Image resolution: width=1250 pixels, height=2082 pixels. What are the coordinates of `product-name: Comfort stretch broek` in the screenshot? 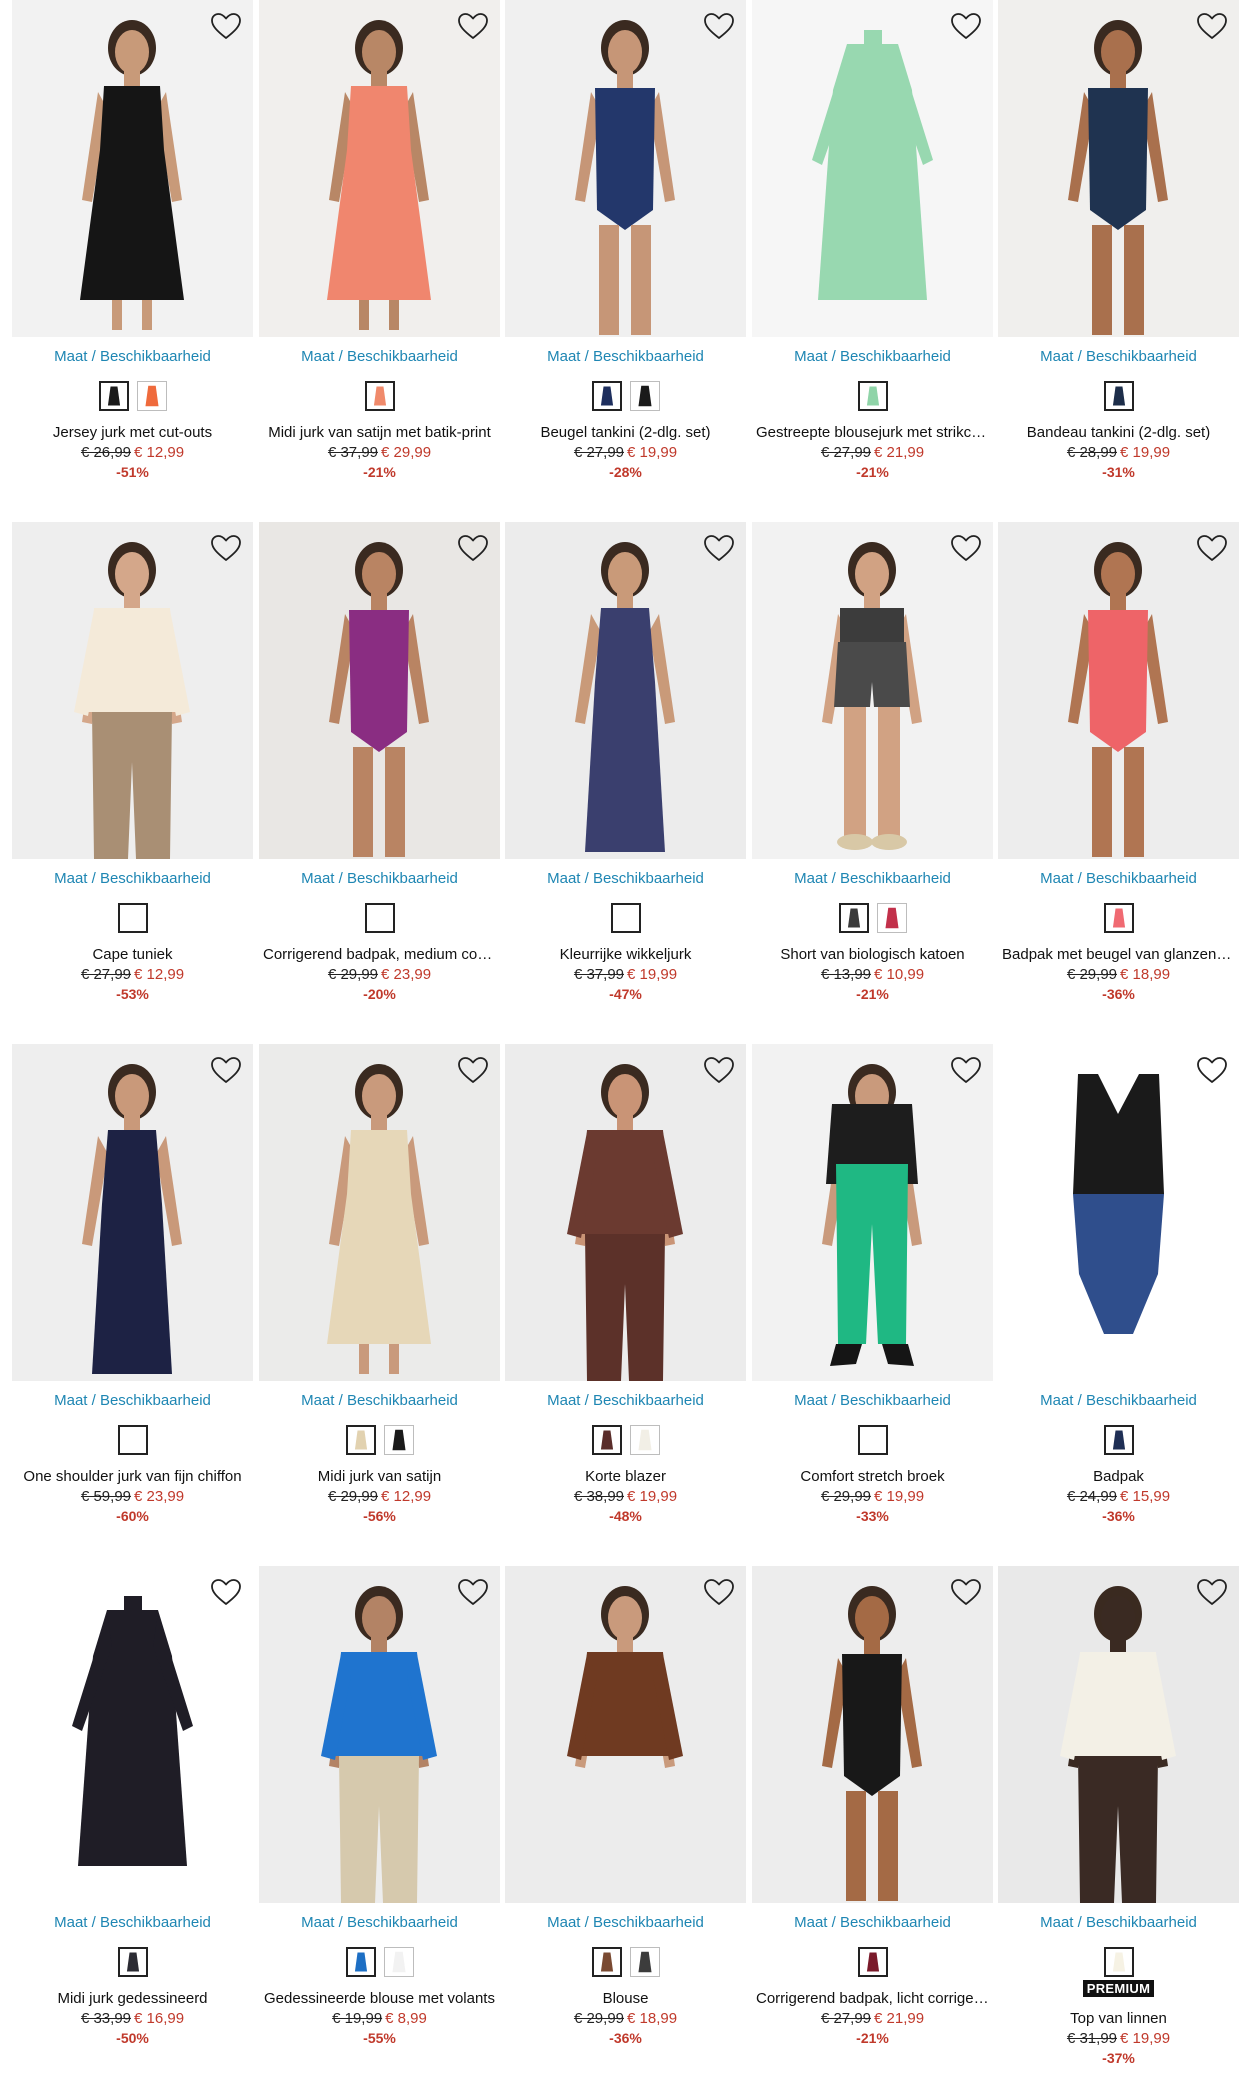 It's located at (872, 1476).